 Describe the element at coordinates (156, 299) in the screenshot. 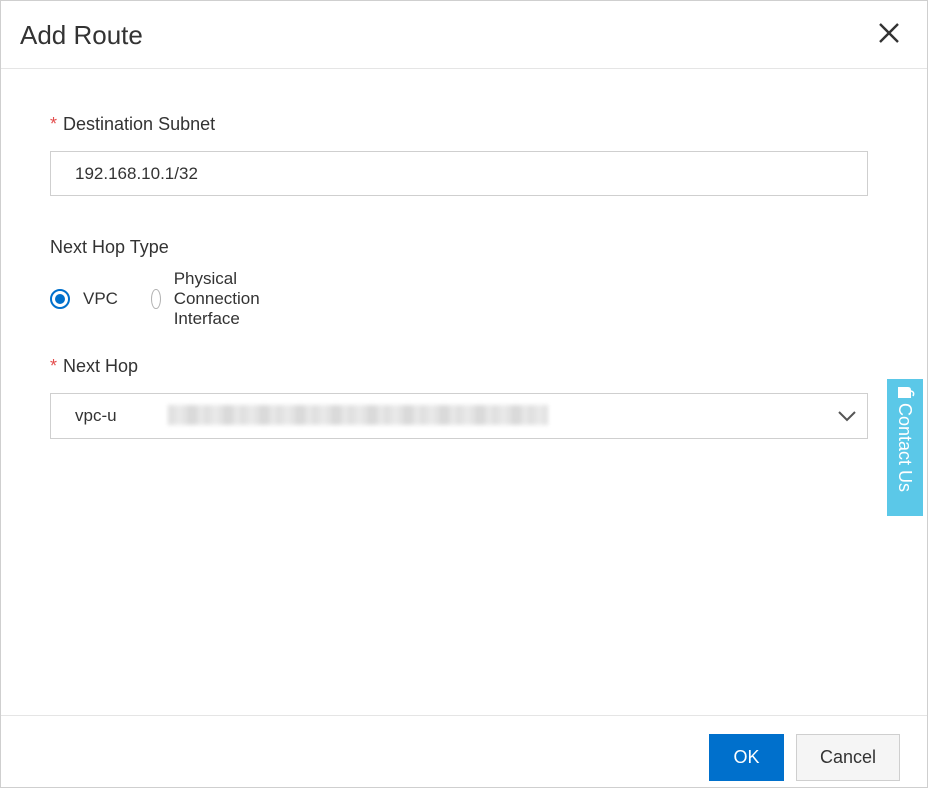

I see `radio-unchecked-icon` at that location.